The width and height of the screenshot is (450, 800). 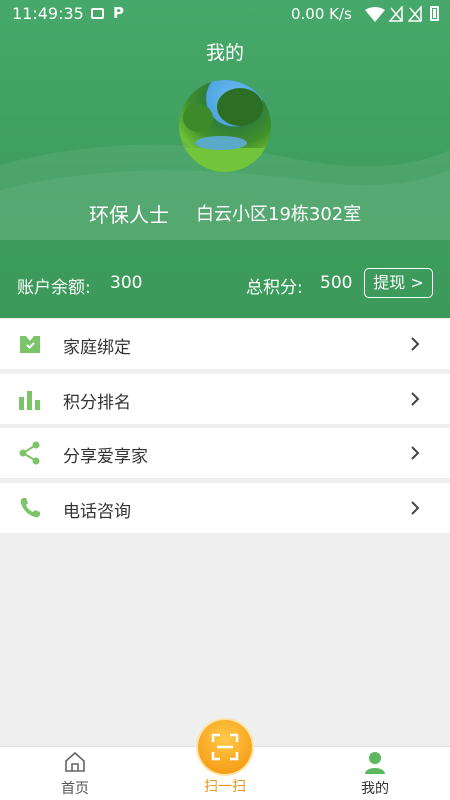 I want to click on image-icon, so click(x=97, y=13).